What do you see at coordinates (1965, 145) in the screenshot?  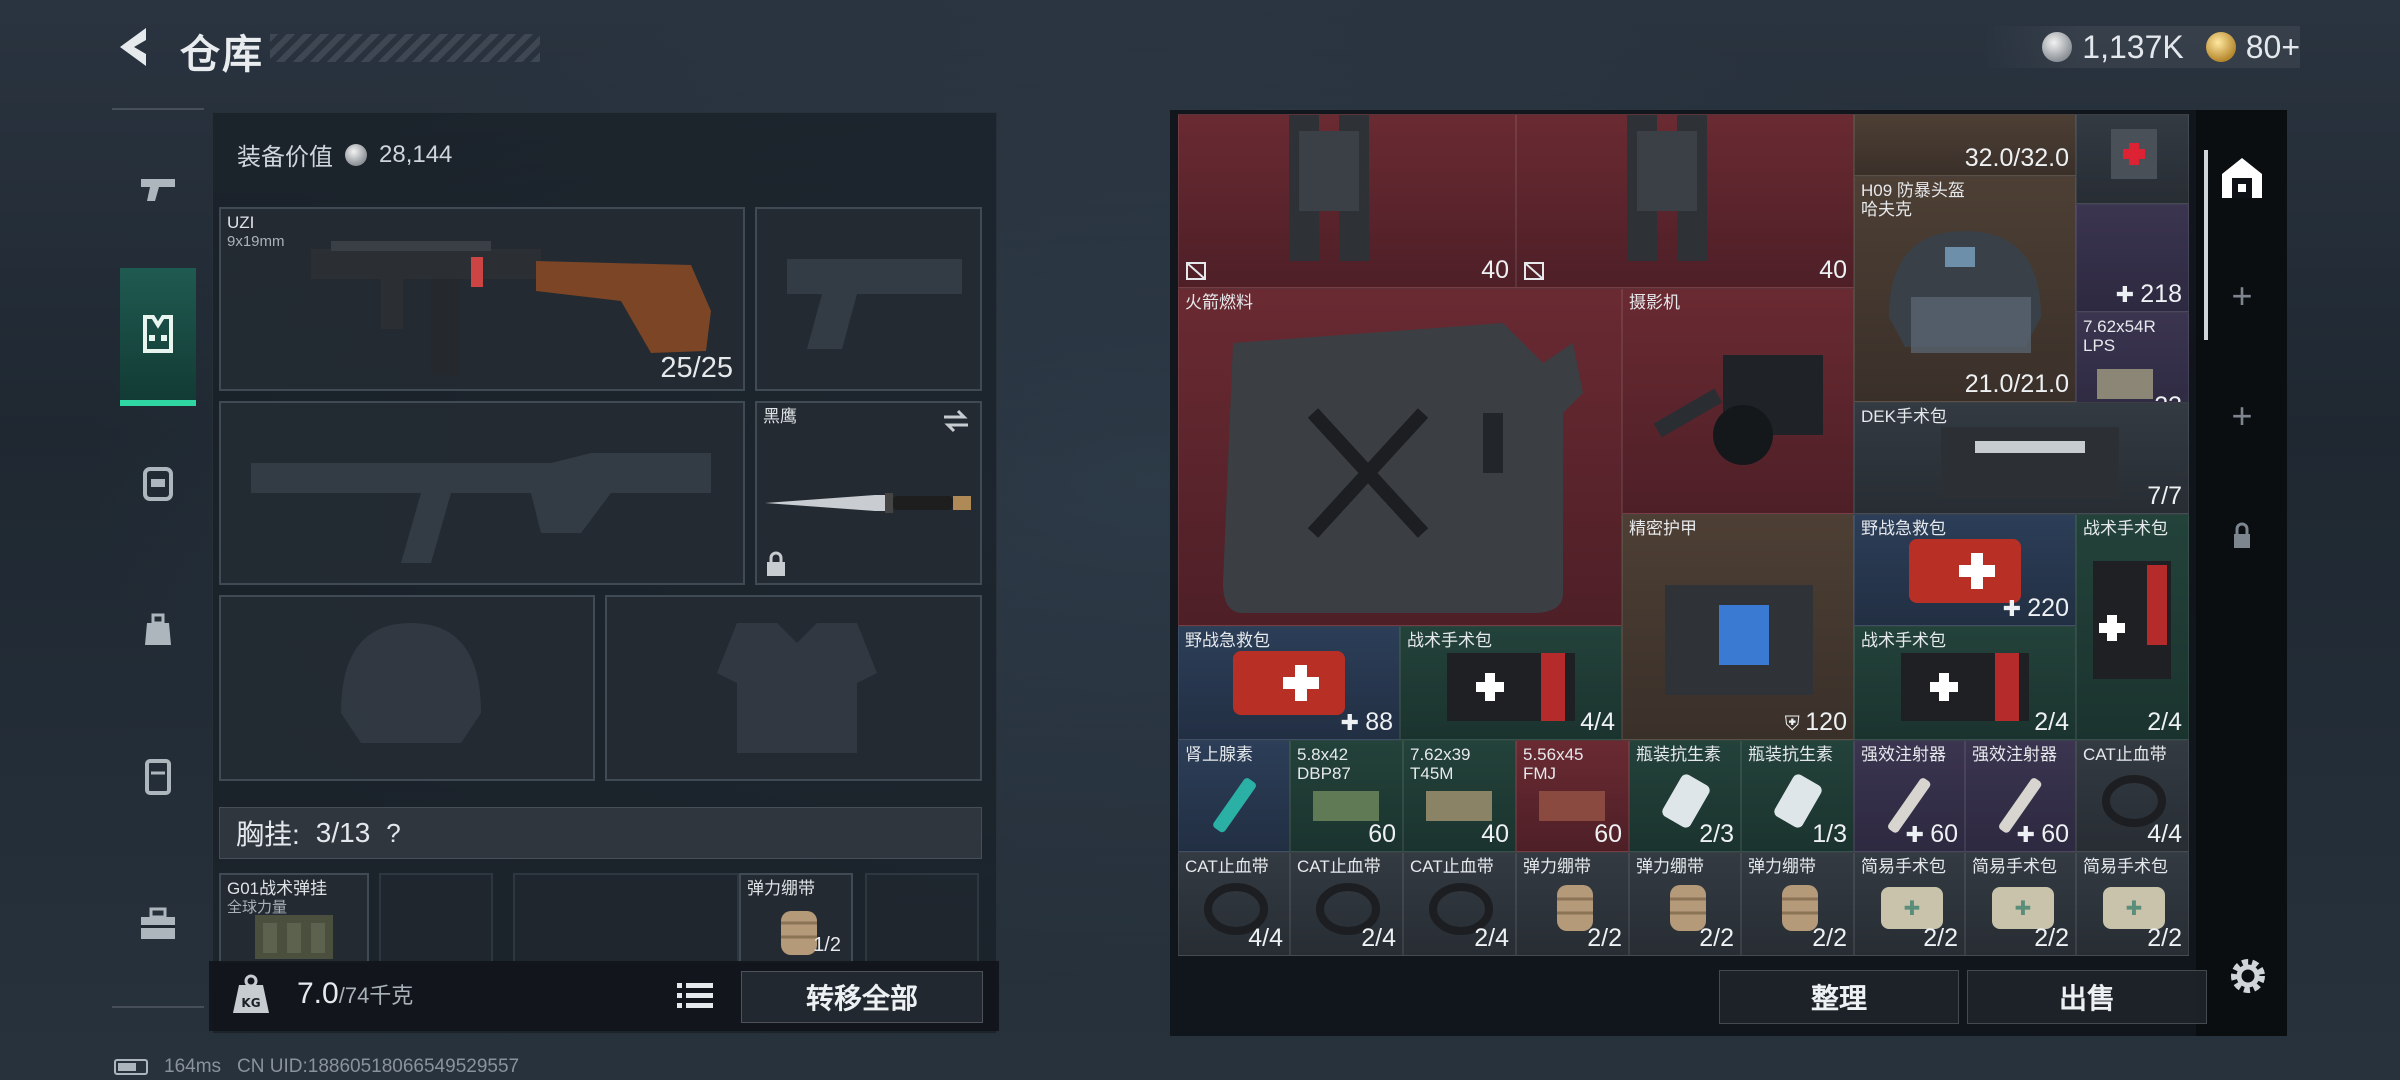 I see `inventory-item-armor: 32.0/32.0` at bounding box center [1965, 145].